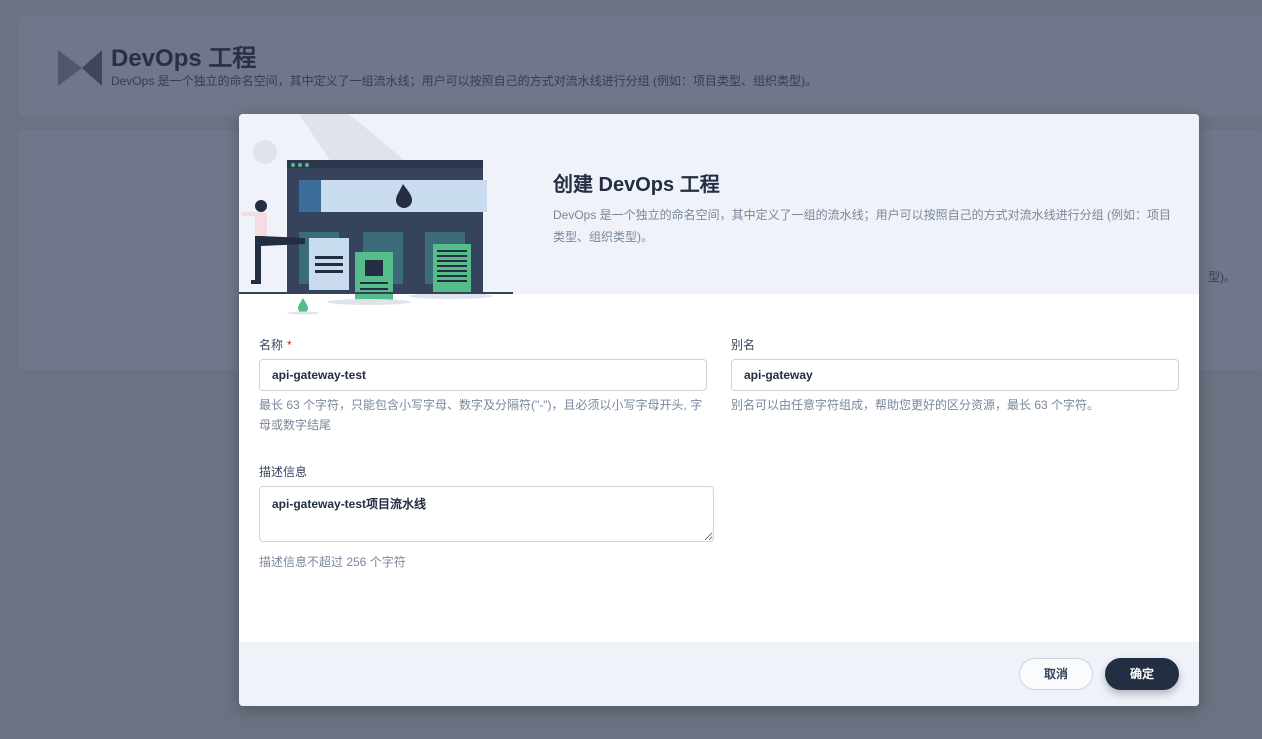  I want to click on description-hint: 描述信息不超过 256 个字符, so click(332, 562).